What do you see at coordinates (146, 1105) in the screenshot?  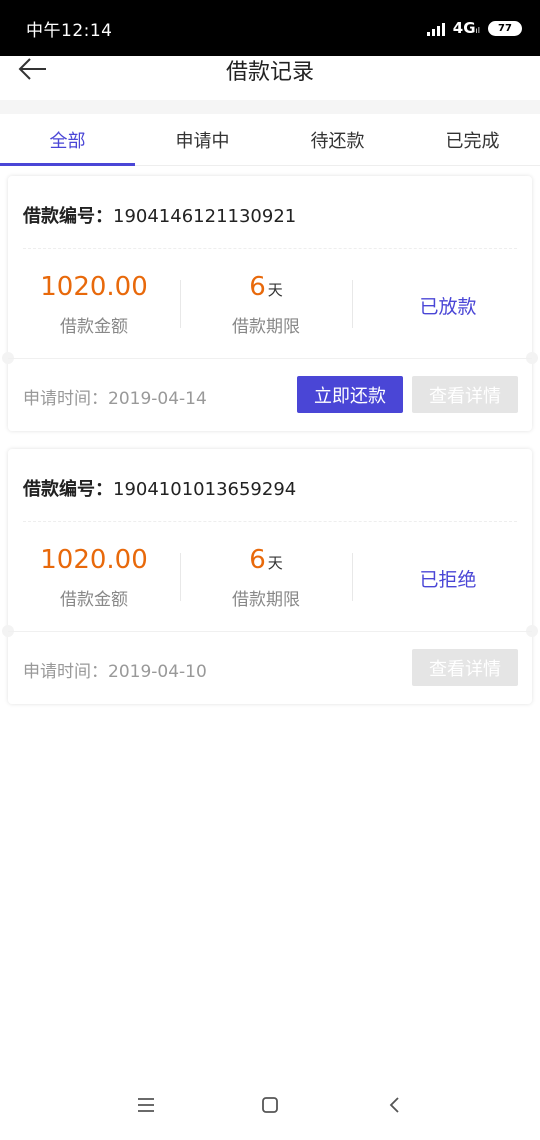 I see `menu-icon` at bounding box center [146, 1105].